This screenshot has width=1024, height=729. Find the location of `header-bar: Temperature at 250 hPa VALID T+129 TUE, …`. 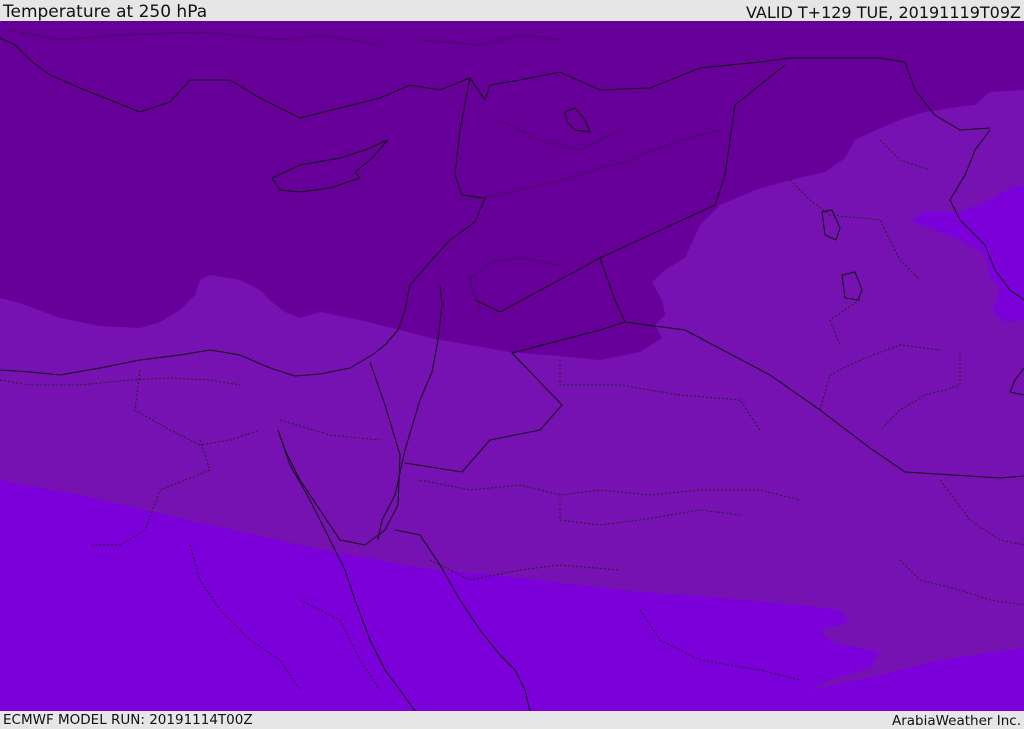

header-bar: Temperature at 250 hPa VALID T+129 TUE, … is located at coordinates (512, 11).